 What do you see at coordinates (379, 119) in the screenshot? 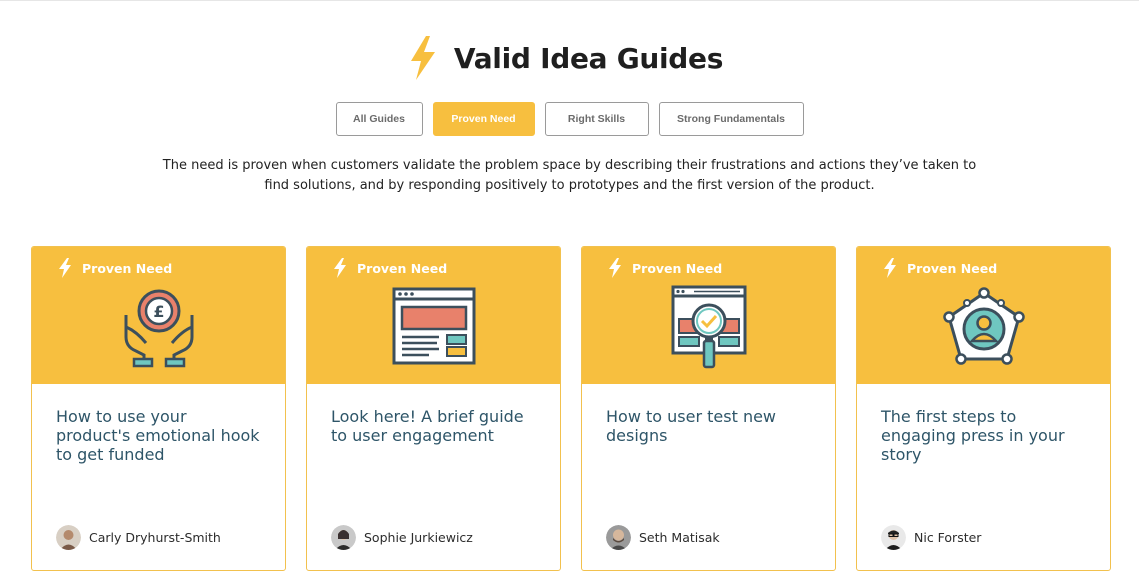
I see `filter-all-guides: All Guides` at bounding box center [379, 119].